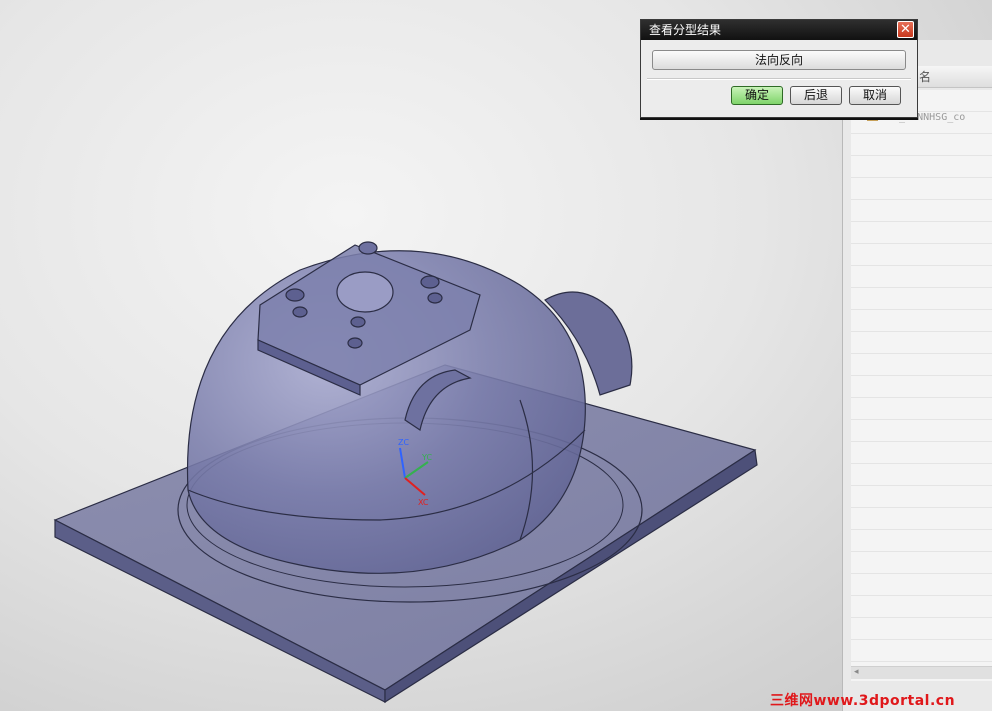 The image size is (992, 711). I want to click on dialog-titlebar: 查看分型结果 ✕, so click(779, 30).